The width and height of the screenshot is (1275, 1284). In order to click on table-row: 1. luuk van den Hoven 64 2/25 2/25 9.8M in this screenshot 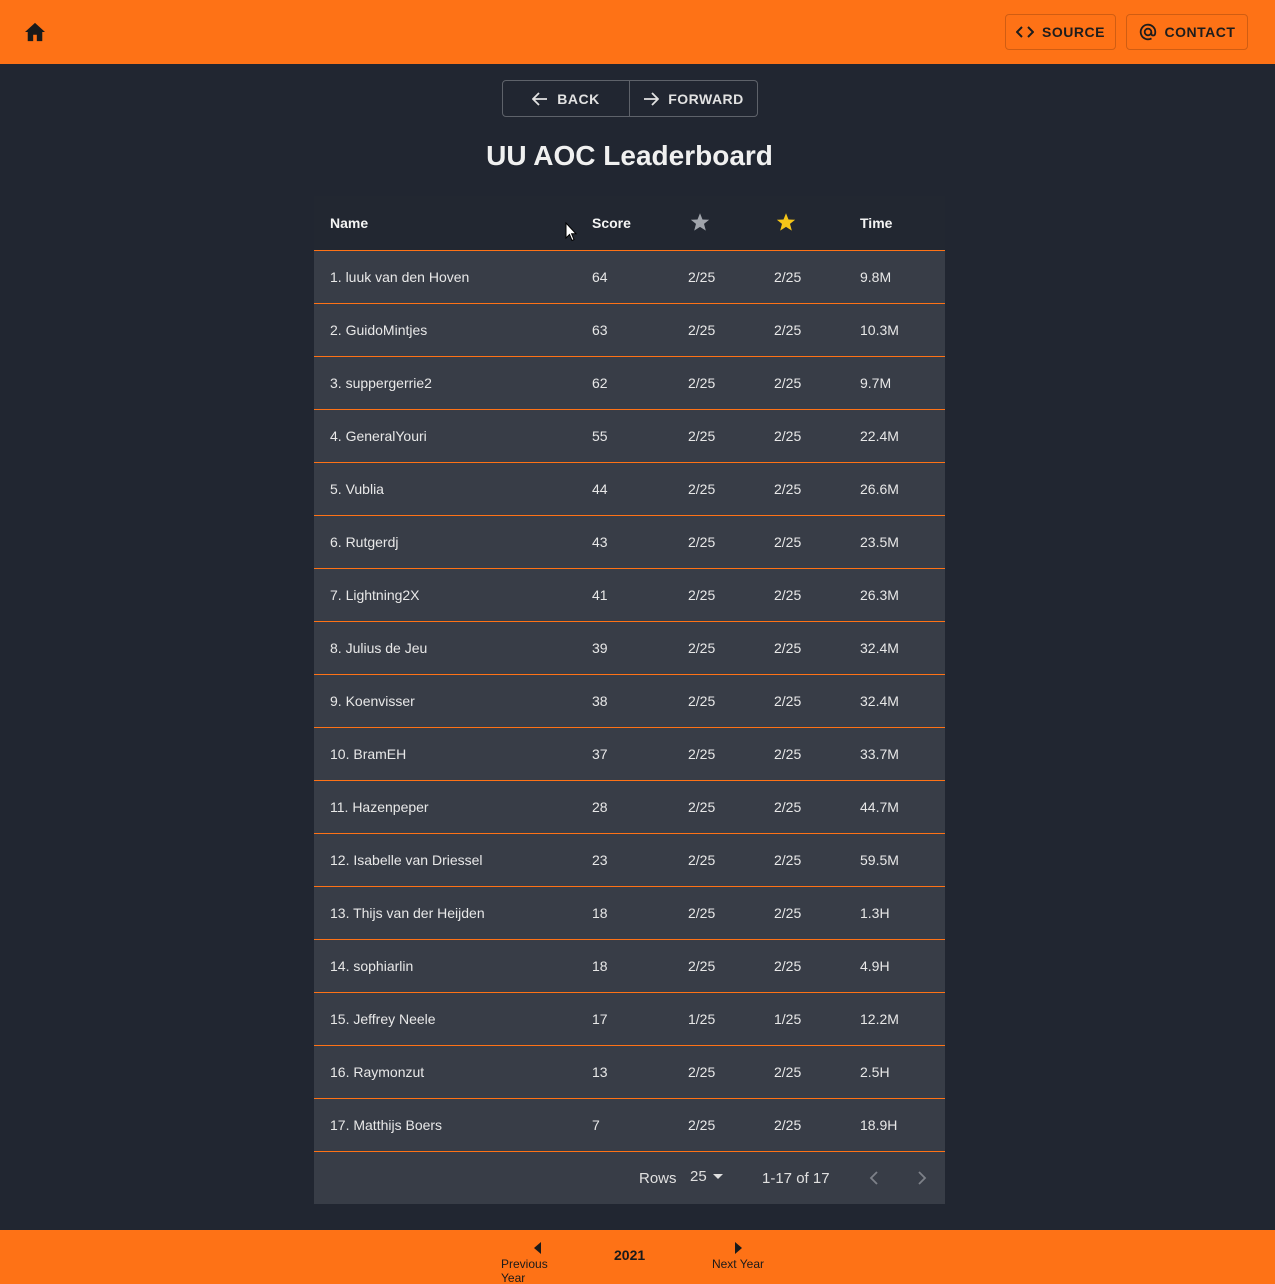, I will do `click(629, 277)`.